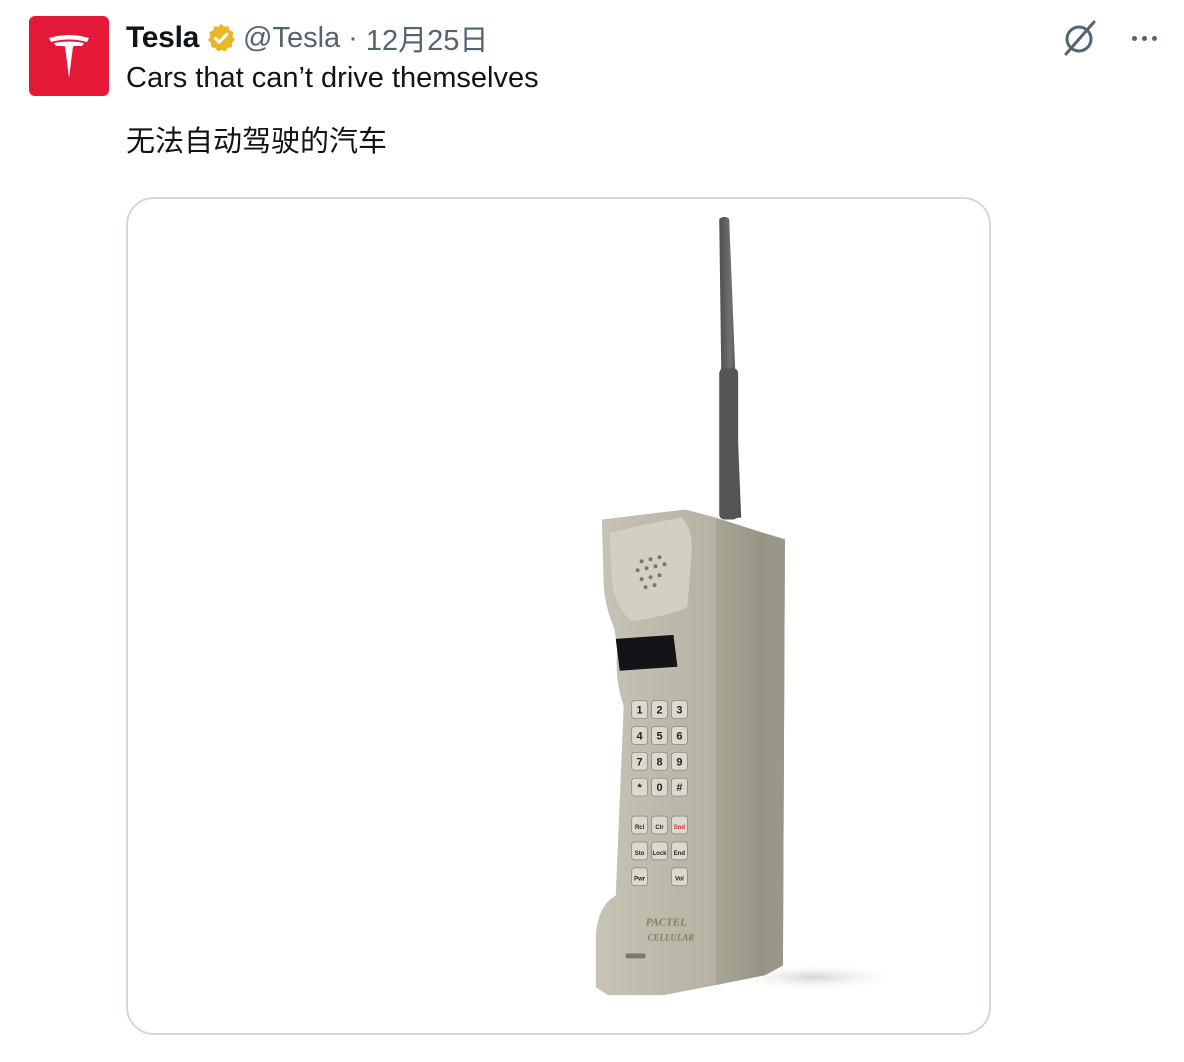 The height and width of the screenshot is (1062, 1184). I want to click on grok-icon, so click(1080, 38).